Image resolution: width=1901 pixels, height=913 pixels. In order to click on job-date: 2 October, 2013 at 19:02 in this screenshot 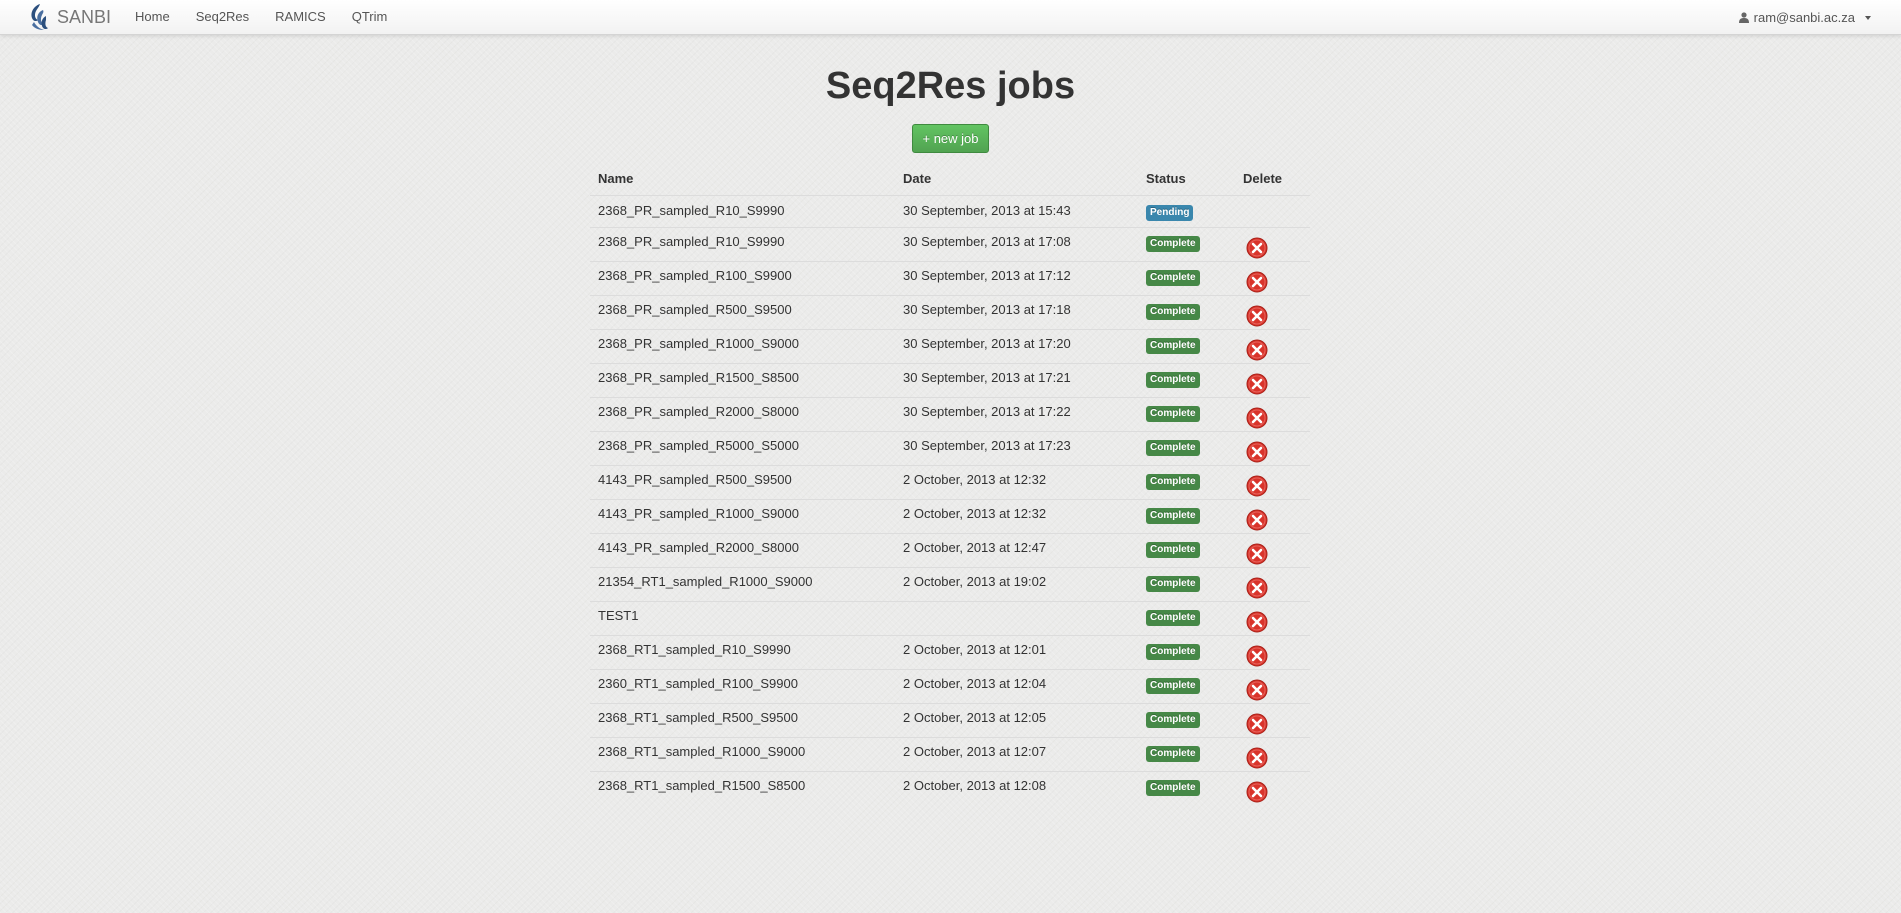, I will do `click(1016, 584)`.